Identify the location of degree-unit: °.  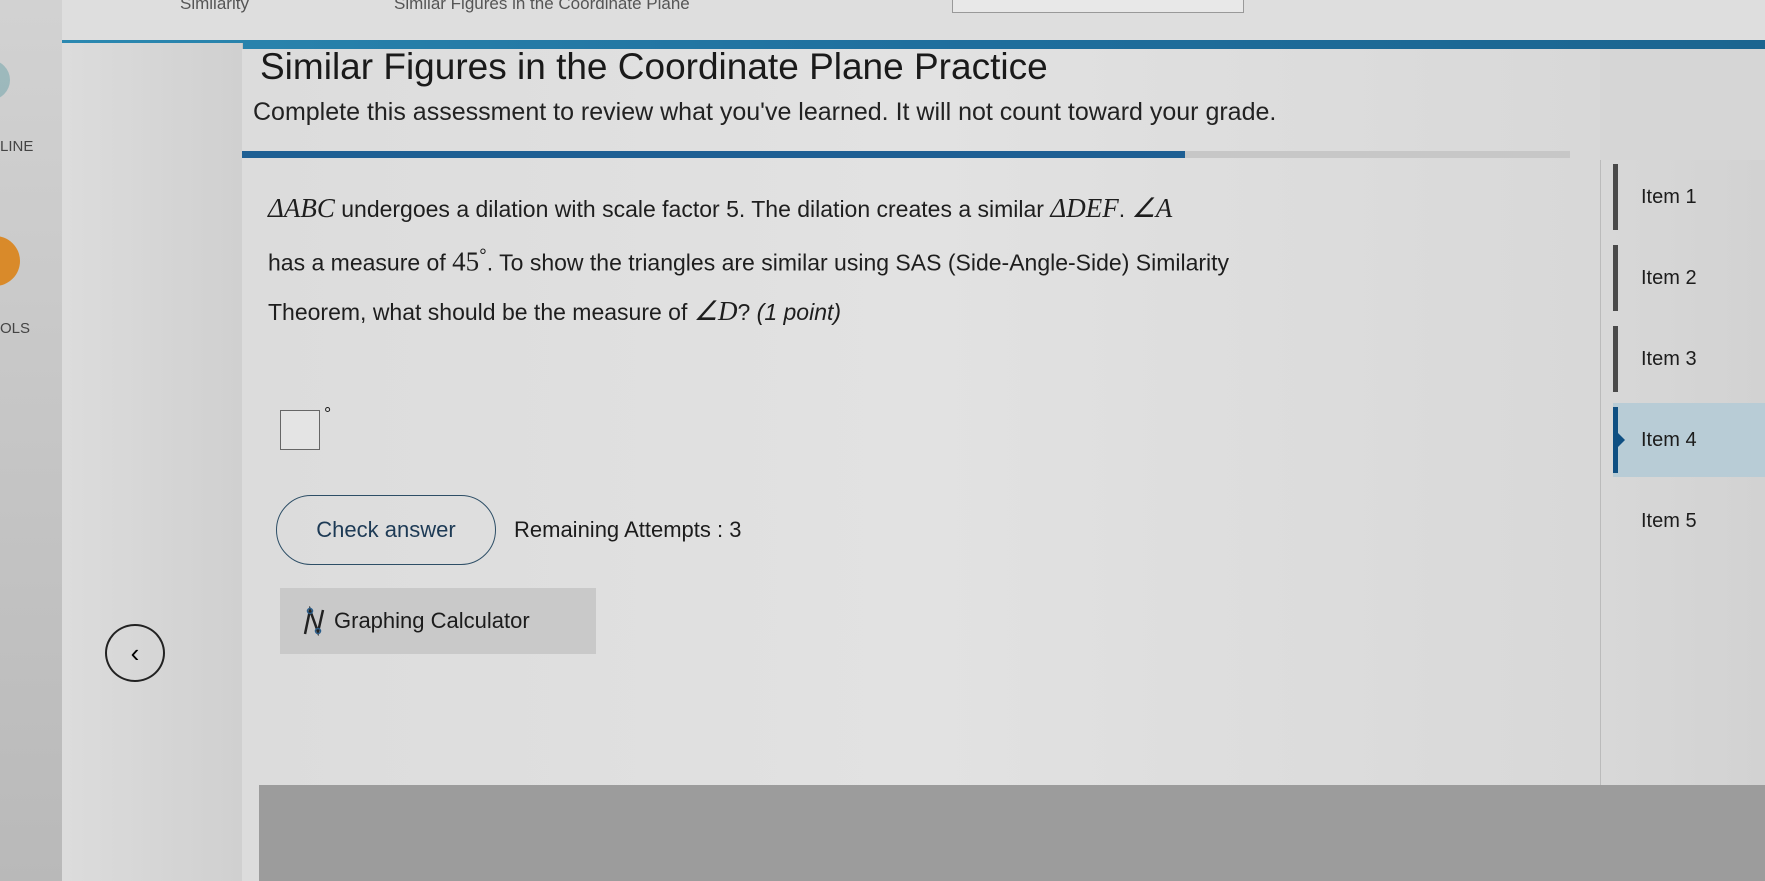
(328, 414).